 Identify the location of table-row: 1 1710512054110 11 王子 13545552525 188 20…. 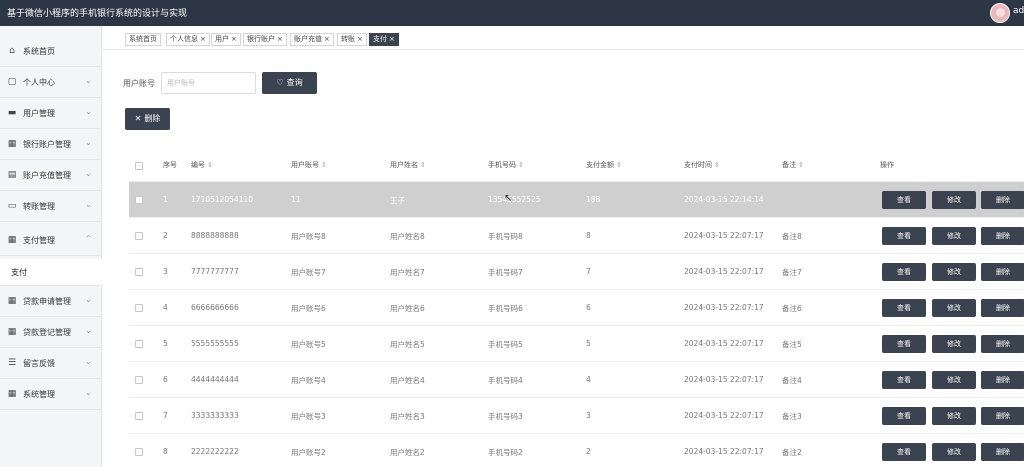
(576, 200).